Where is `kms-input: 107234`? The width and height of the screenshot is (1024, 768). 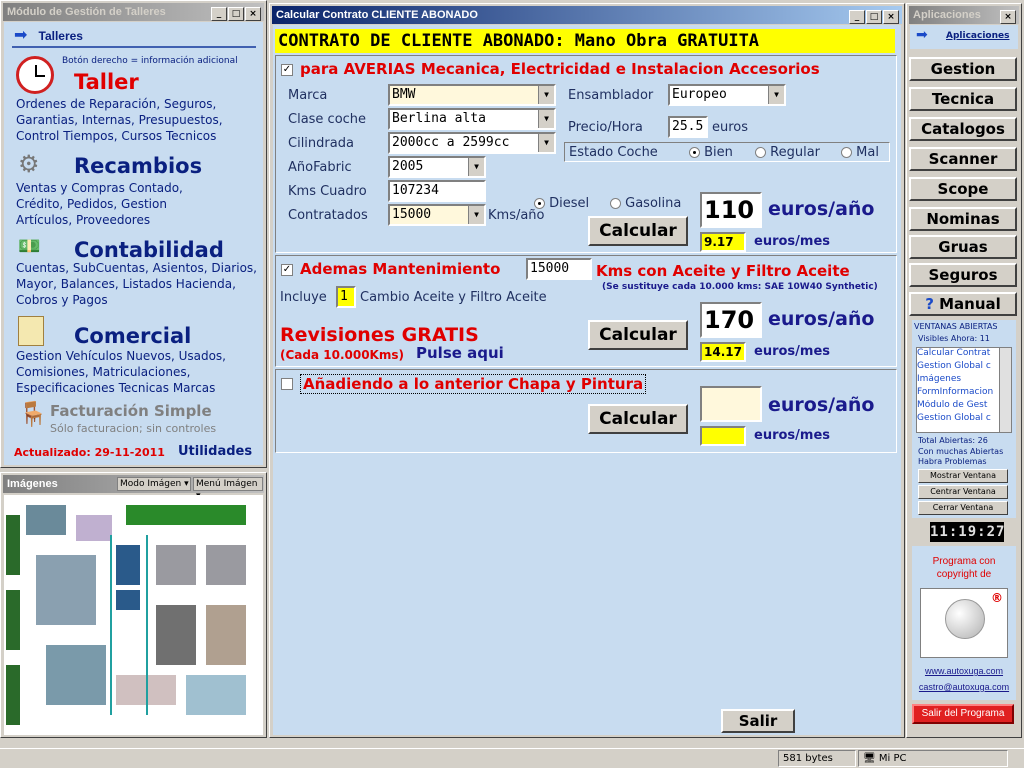
kms-input: 107234 is located at coordinates (437, 191).